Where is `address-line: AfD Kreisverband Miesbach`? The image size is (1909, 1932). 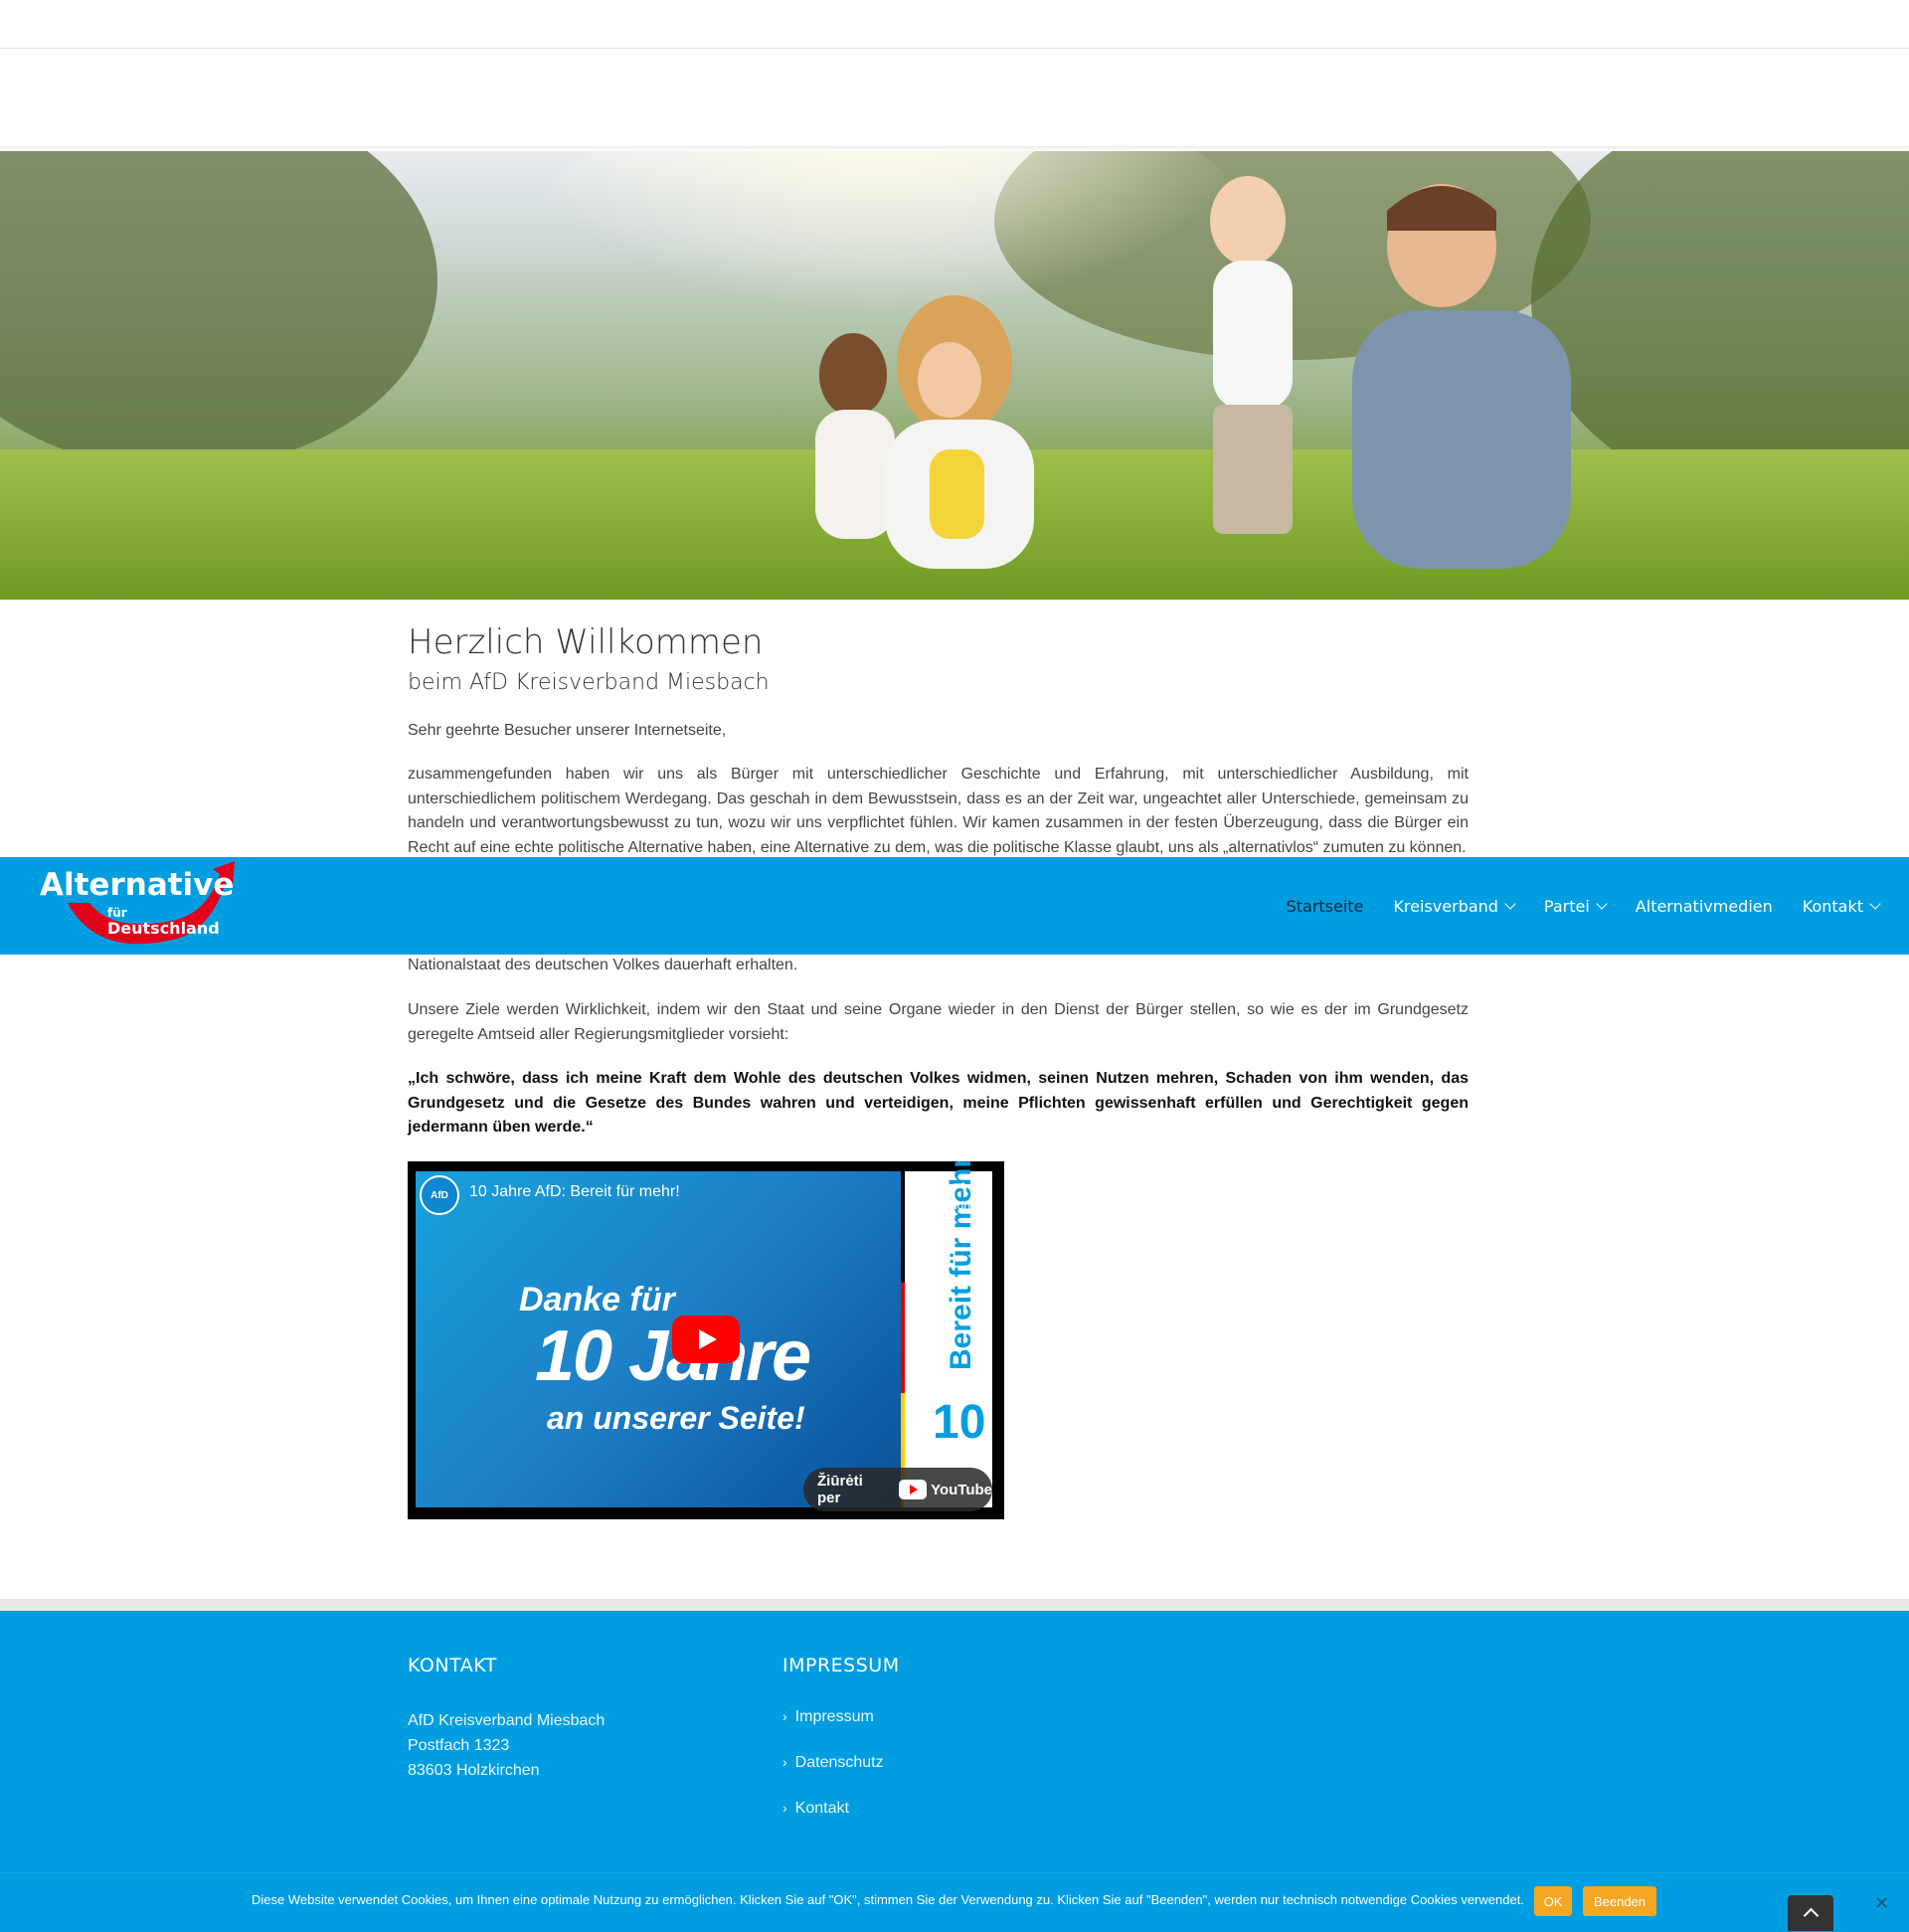 address-line: AfD Kreisverband Miesbach is located at coordinates (507, 1721).